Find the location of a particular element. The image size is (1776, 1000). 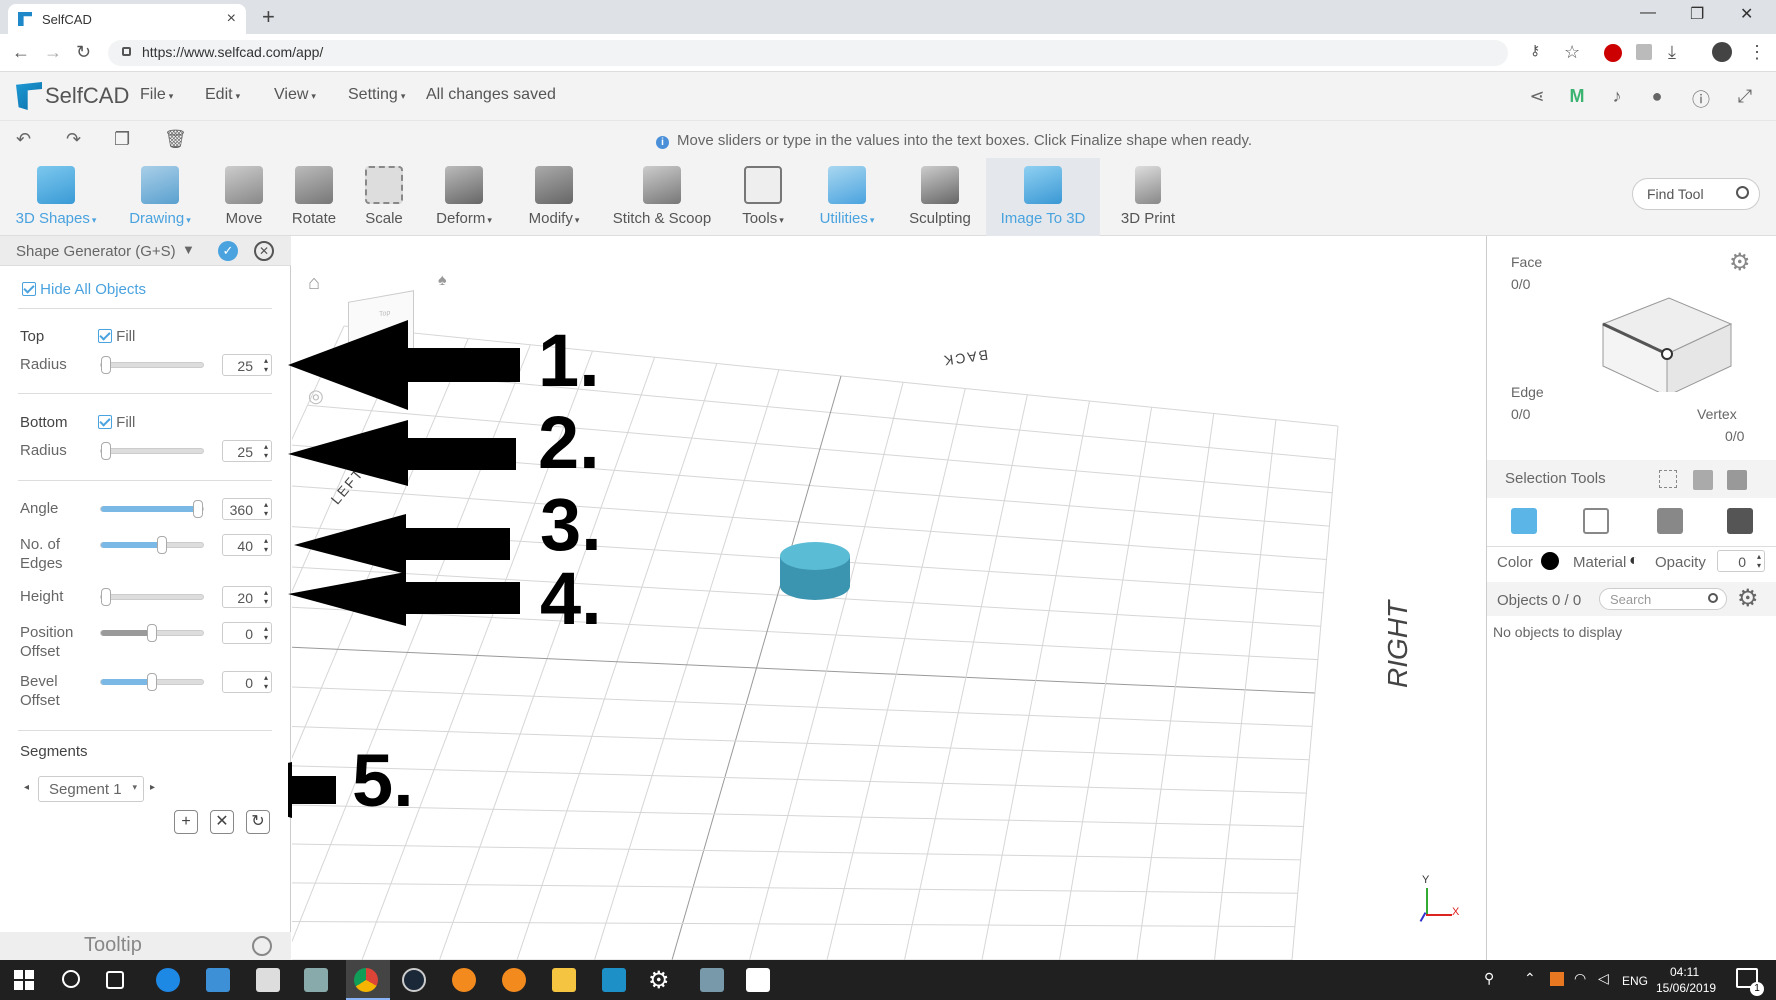

paint-icon is located at coordinates (712, 980).